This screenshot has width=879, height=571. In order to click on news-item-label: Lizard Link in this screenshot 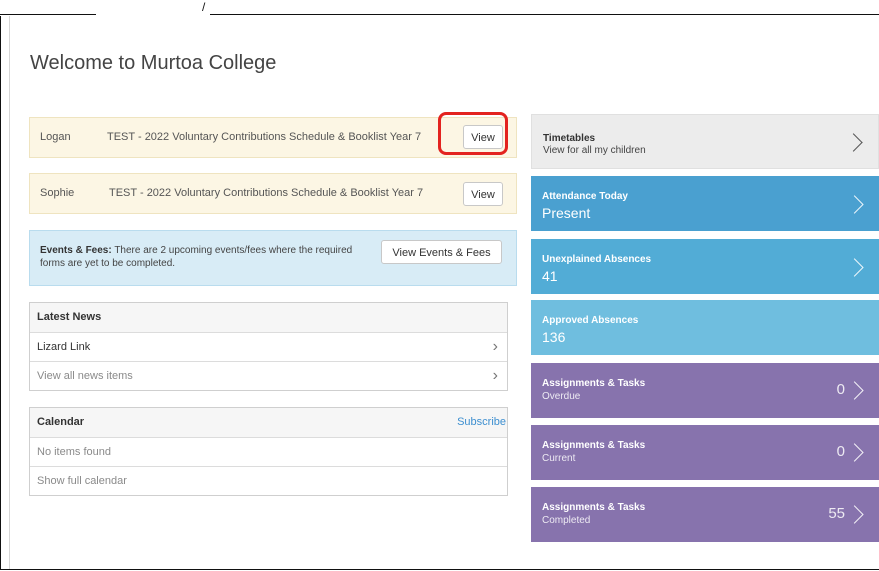, I will do `click(64, 347)`.